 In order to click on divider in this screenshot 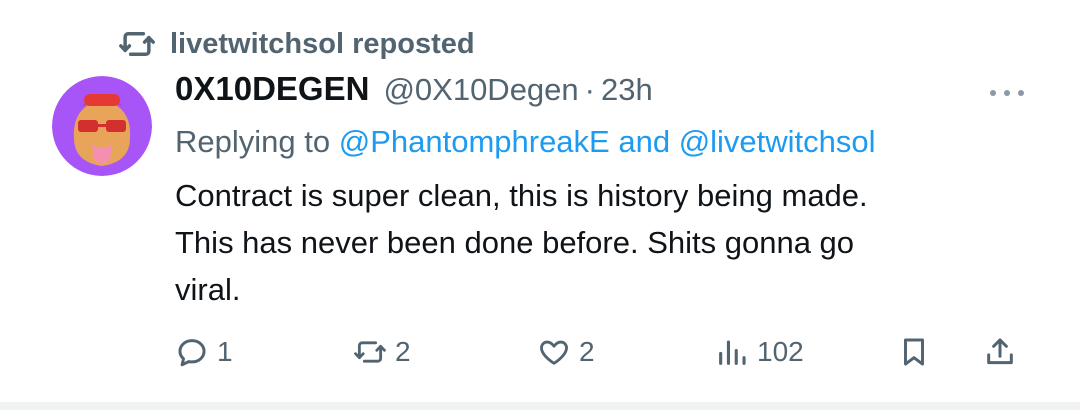, I will do `click(540, 406)`.